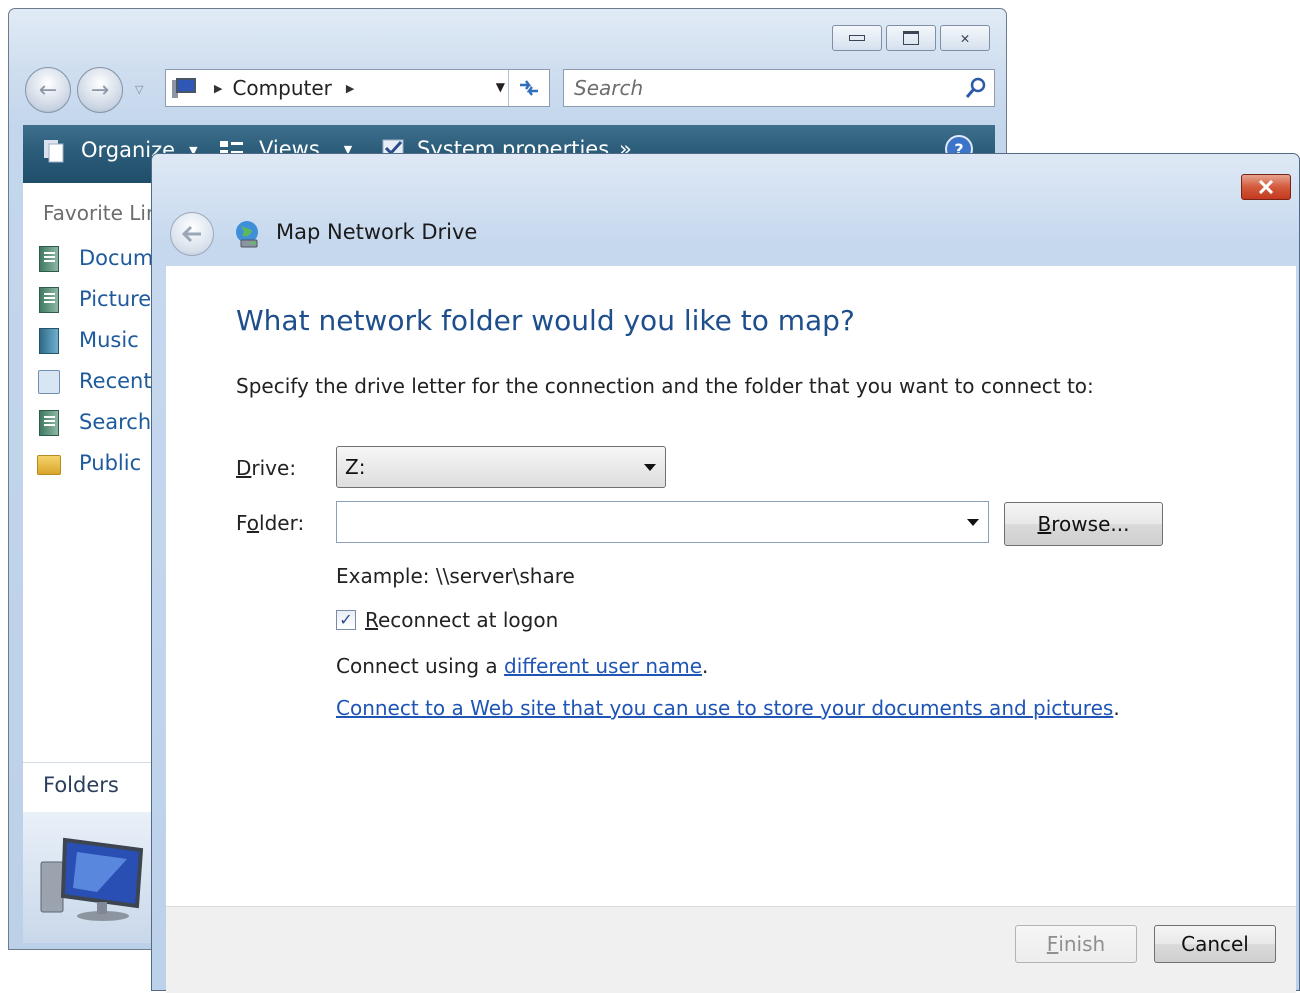  I want to click on navigation-row: ← → ▽ ▶ Computer ▶ ▼, so click(510, 90).